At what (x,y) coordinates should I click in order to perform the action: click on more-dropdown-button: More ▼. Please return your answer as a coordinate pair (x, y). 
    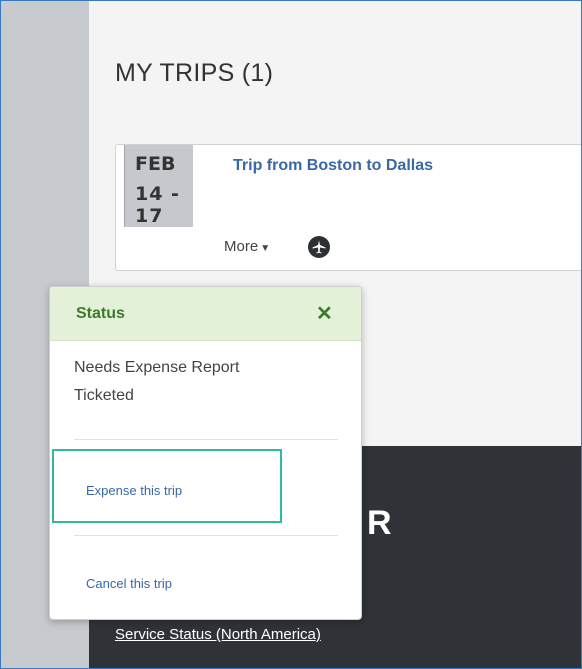
    Looking at the image, I should click on (247, 246).